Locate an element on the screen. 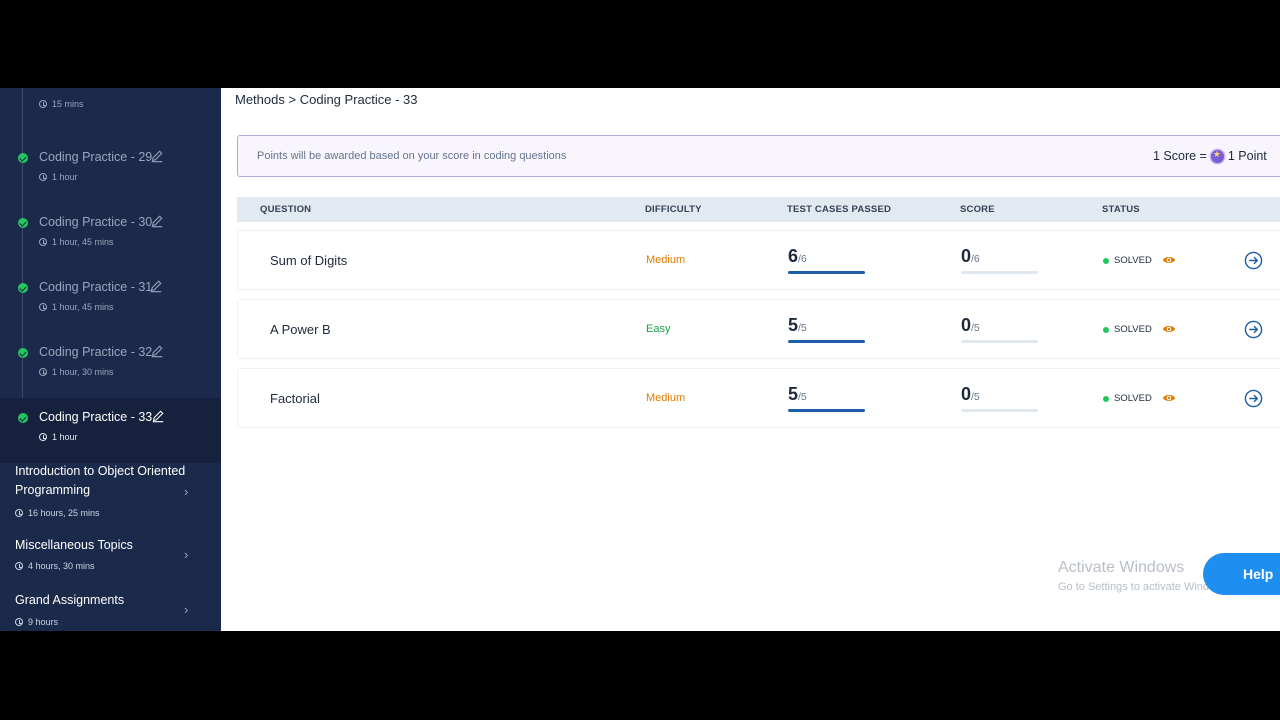 This screenshot has height=720, width=1280. score-total: /5 is located at coordinates (975, 328).